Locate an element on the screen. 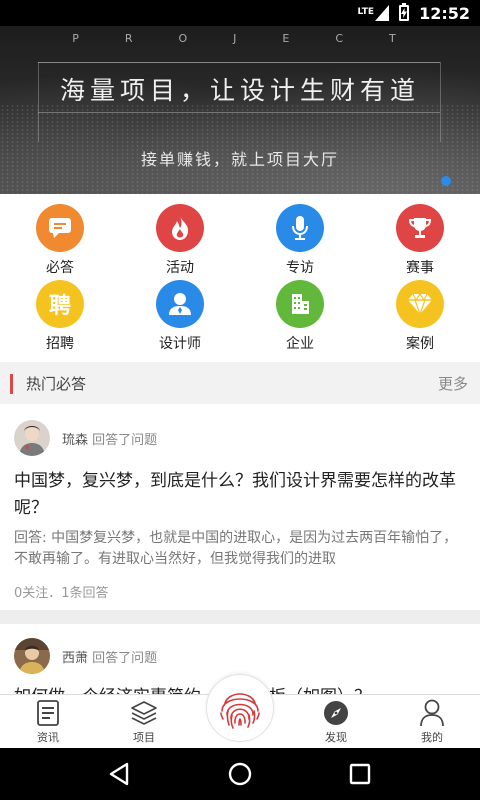  tab-label: 发现 is located at coordinates (336, 737).